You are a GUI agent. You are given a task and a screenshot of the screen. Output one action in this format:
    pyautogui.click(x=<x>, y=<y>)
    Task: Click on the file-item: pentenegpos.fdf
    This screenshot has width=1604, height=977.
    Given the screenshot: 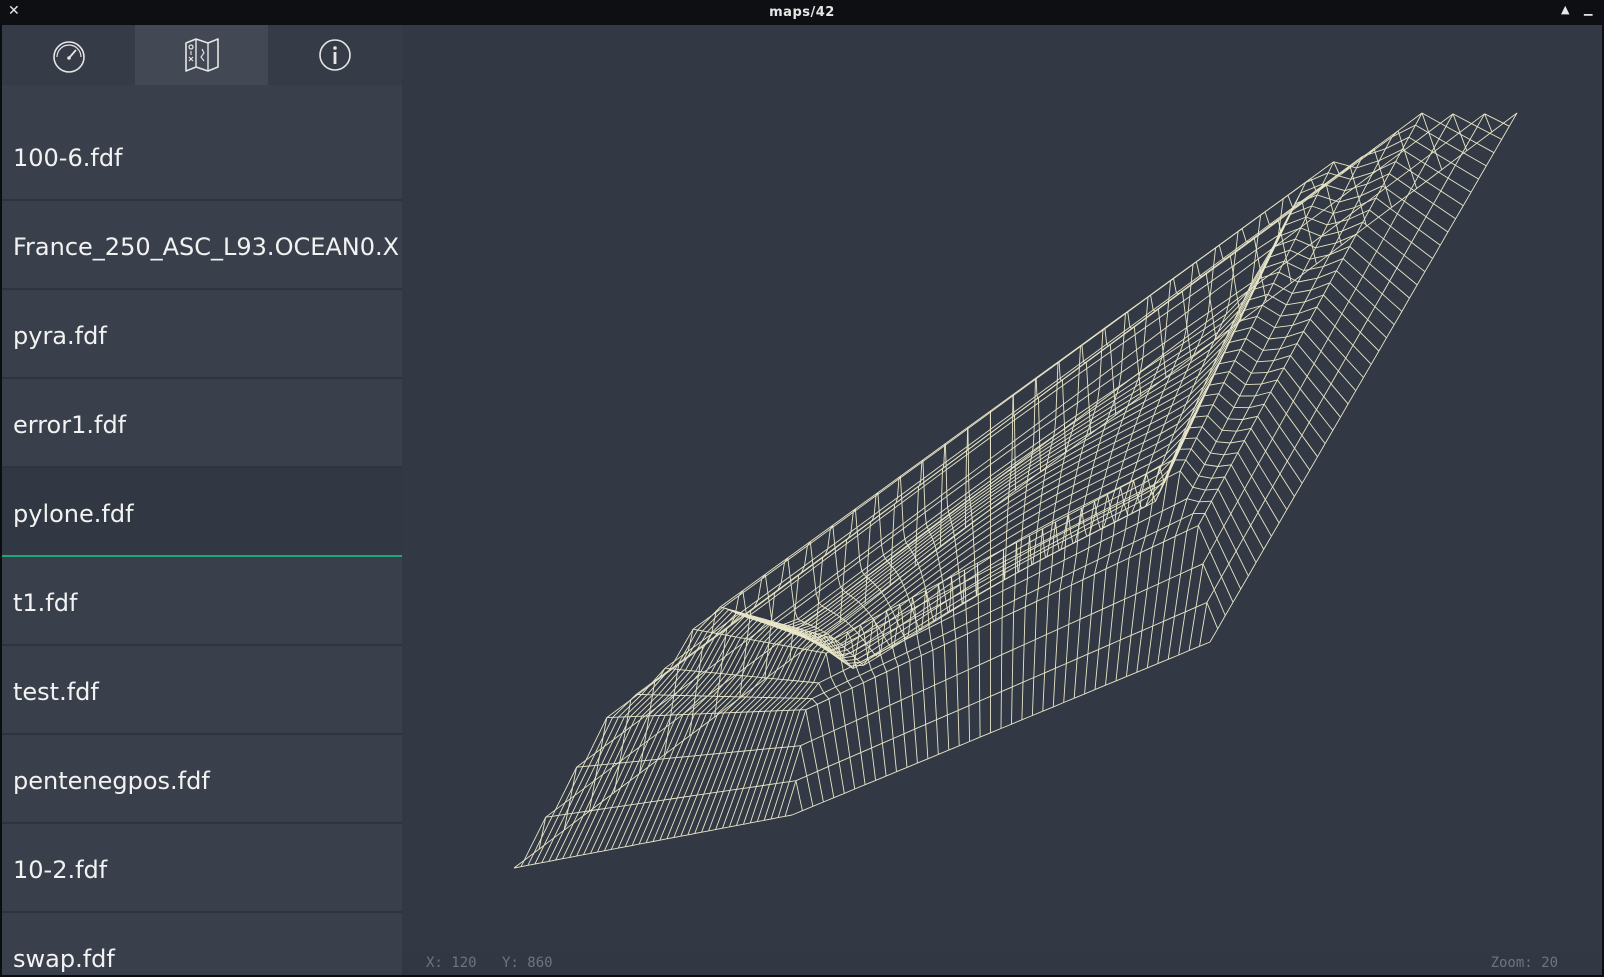 What is the action you would take?
    pyautogui.click(x=202, y=779)
    